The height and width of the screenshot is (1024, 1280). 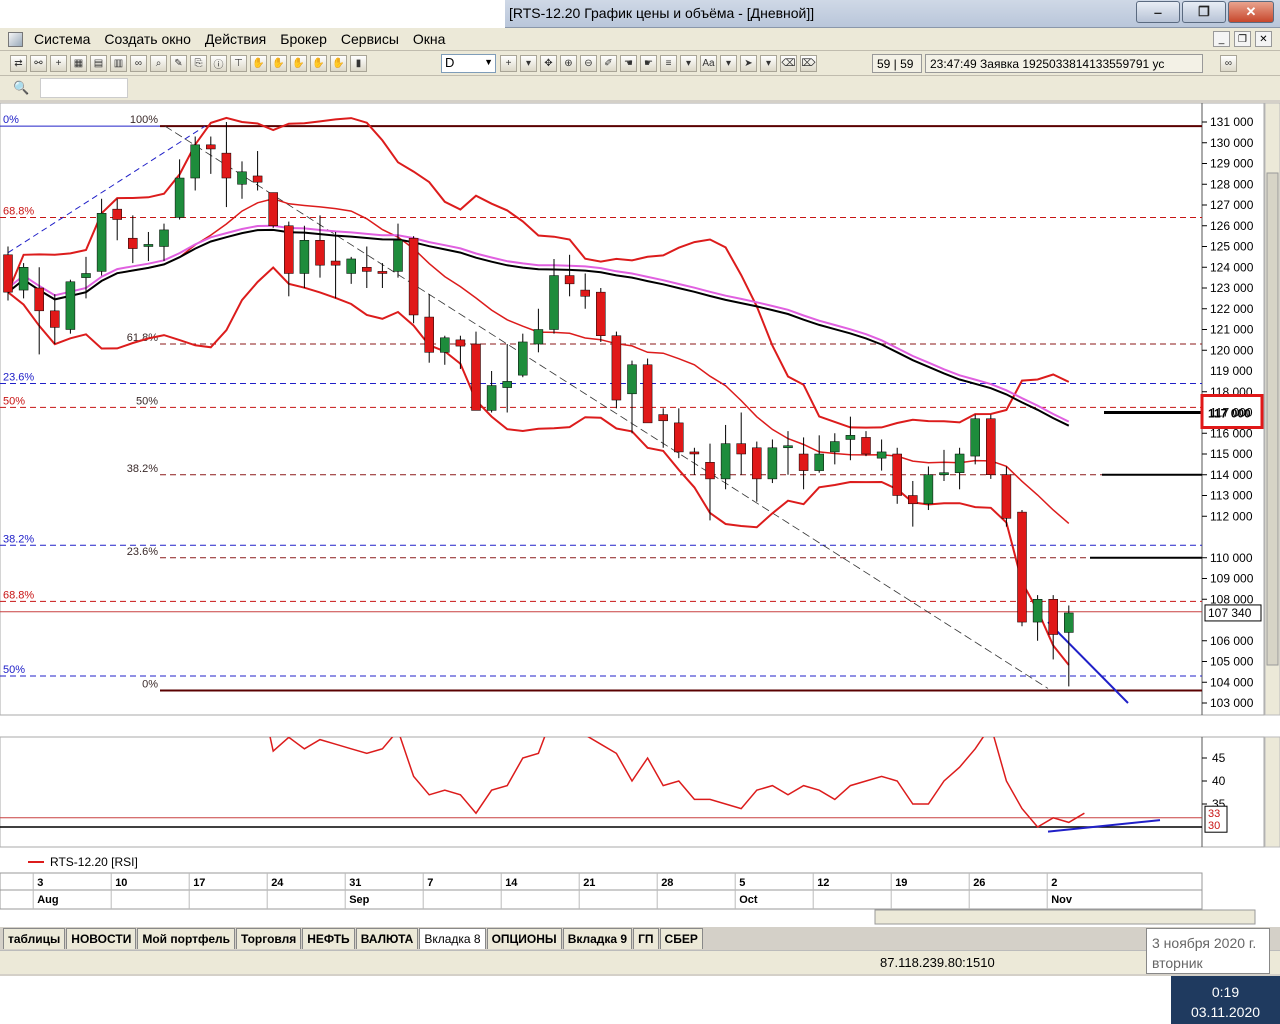 What do you see at coordinates (528, 63) in the screenshot?
I see `dropdown-icon: ▾` at bounding box center [528, 63].